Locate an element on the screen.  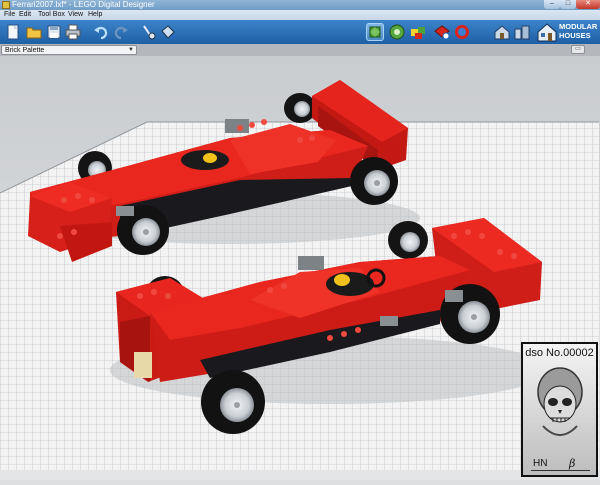
undo-icon is located at coordinates (101, 32).